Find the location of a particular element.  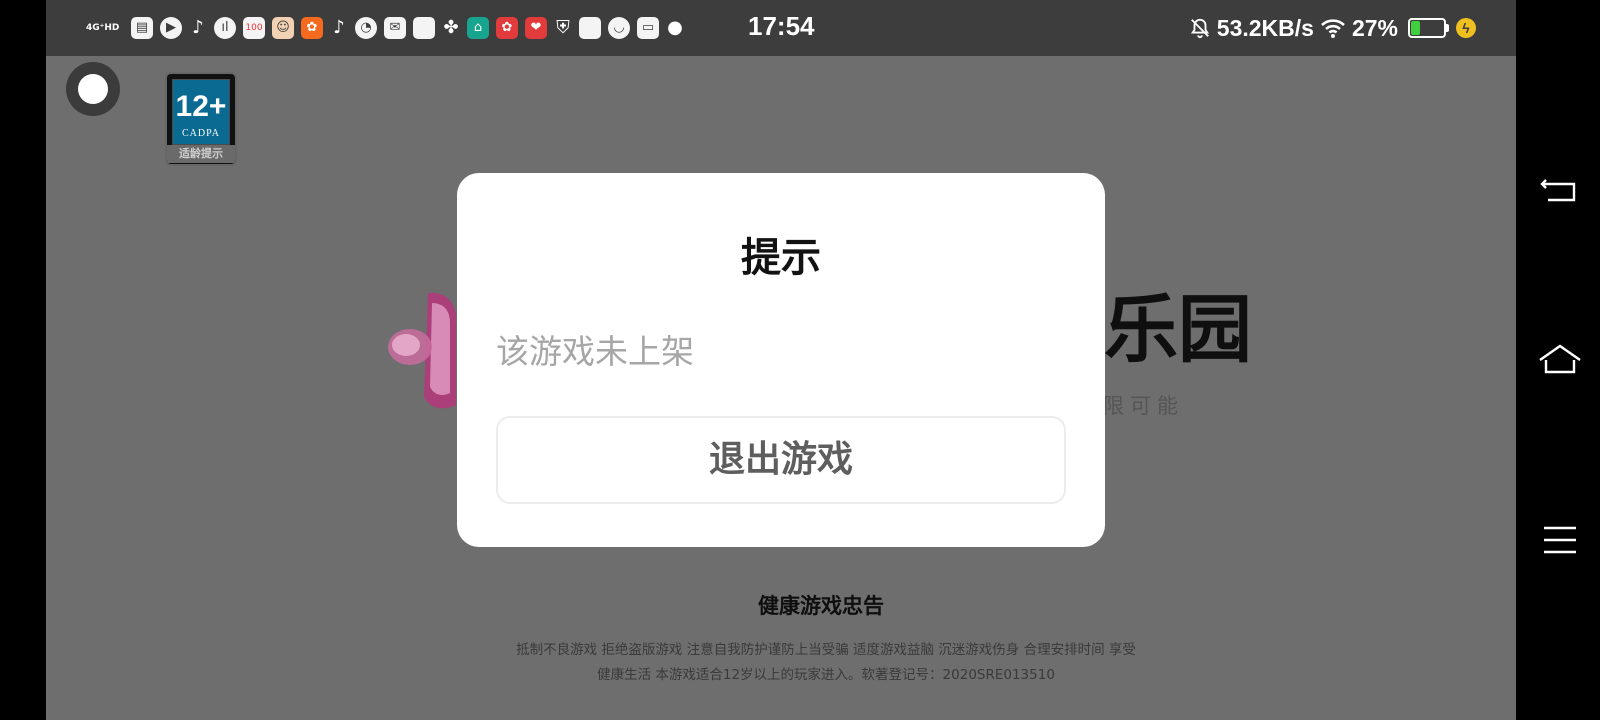

back-icon is located at coordinates (1558, 190).